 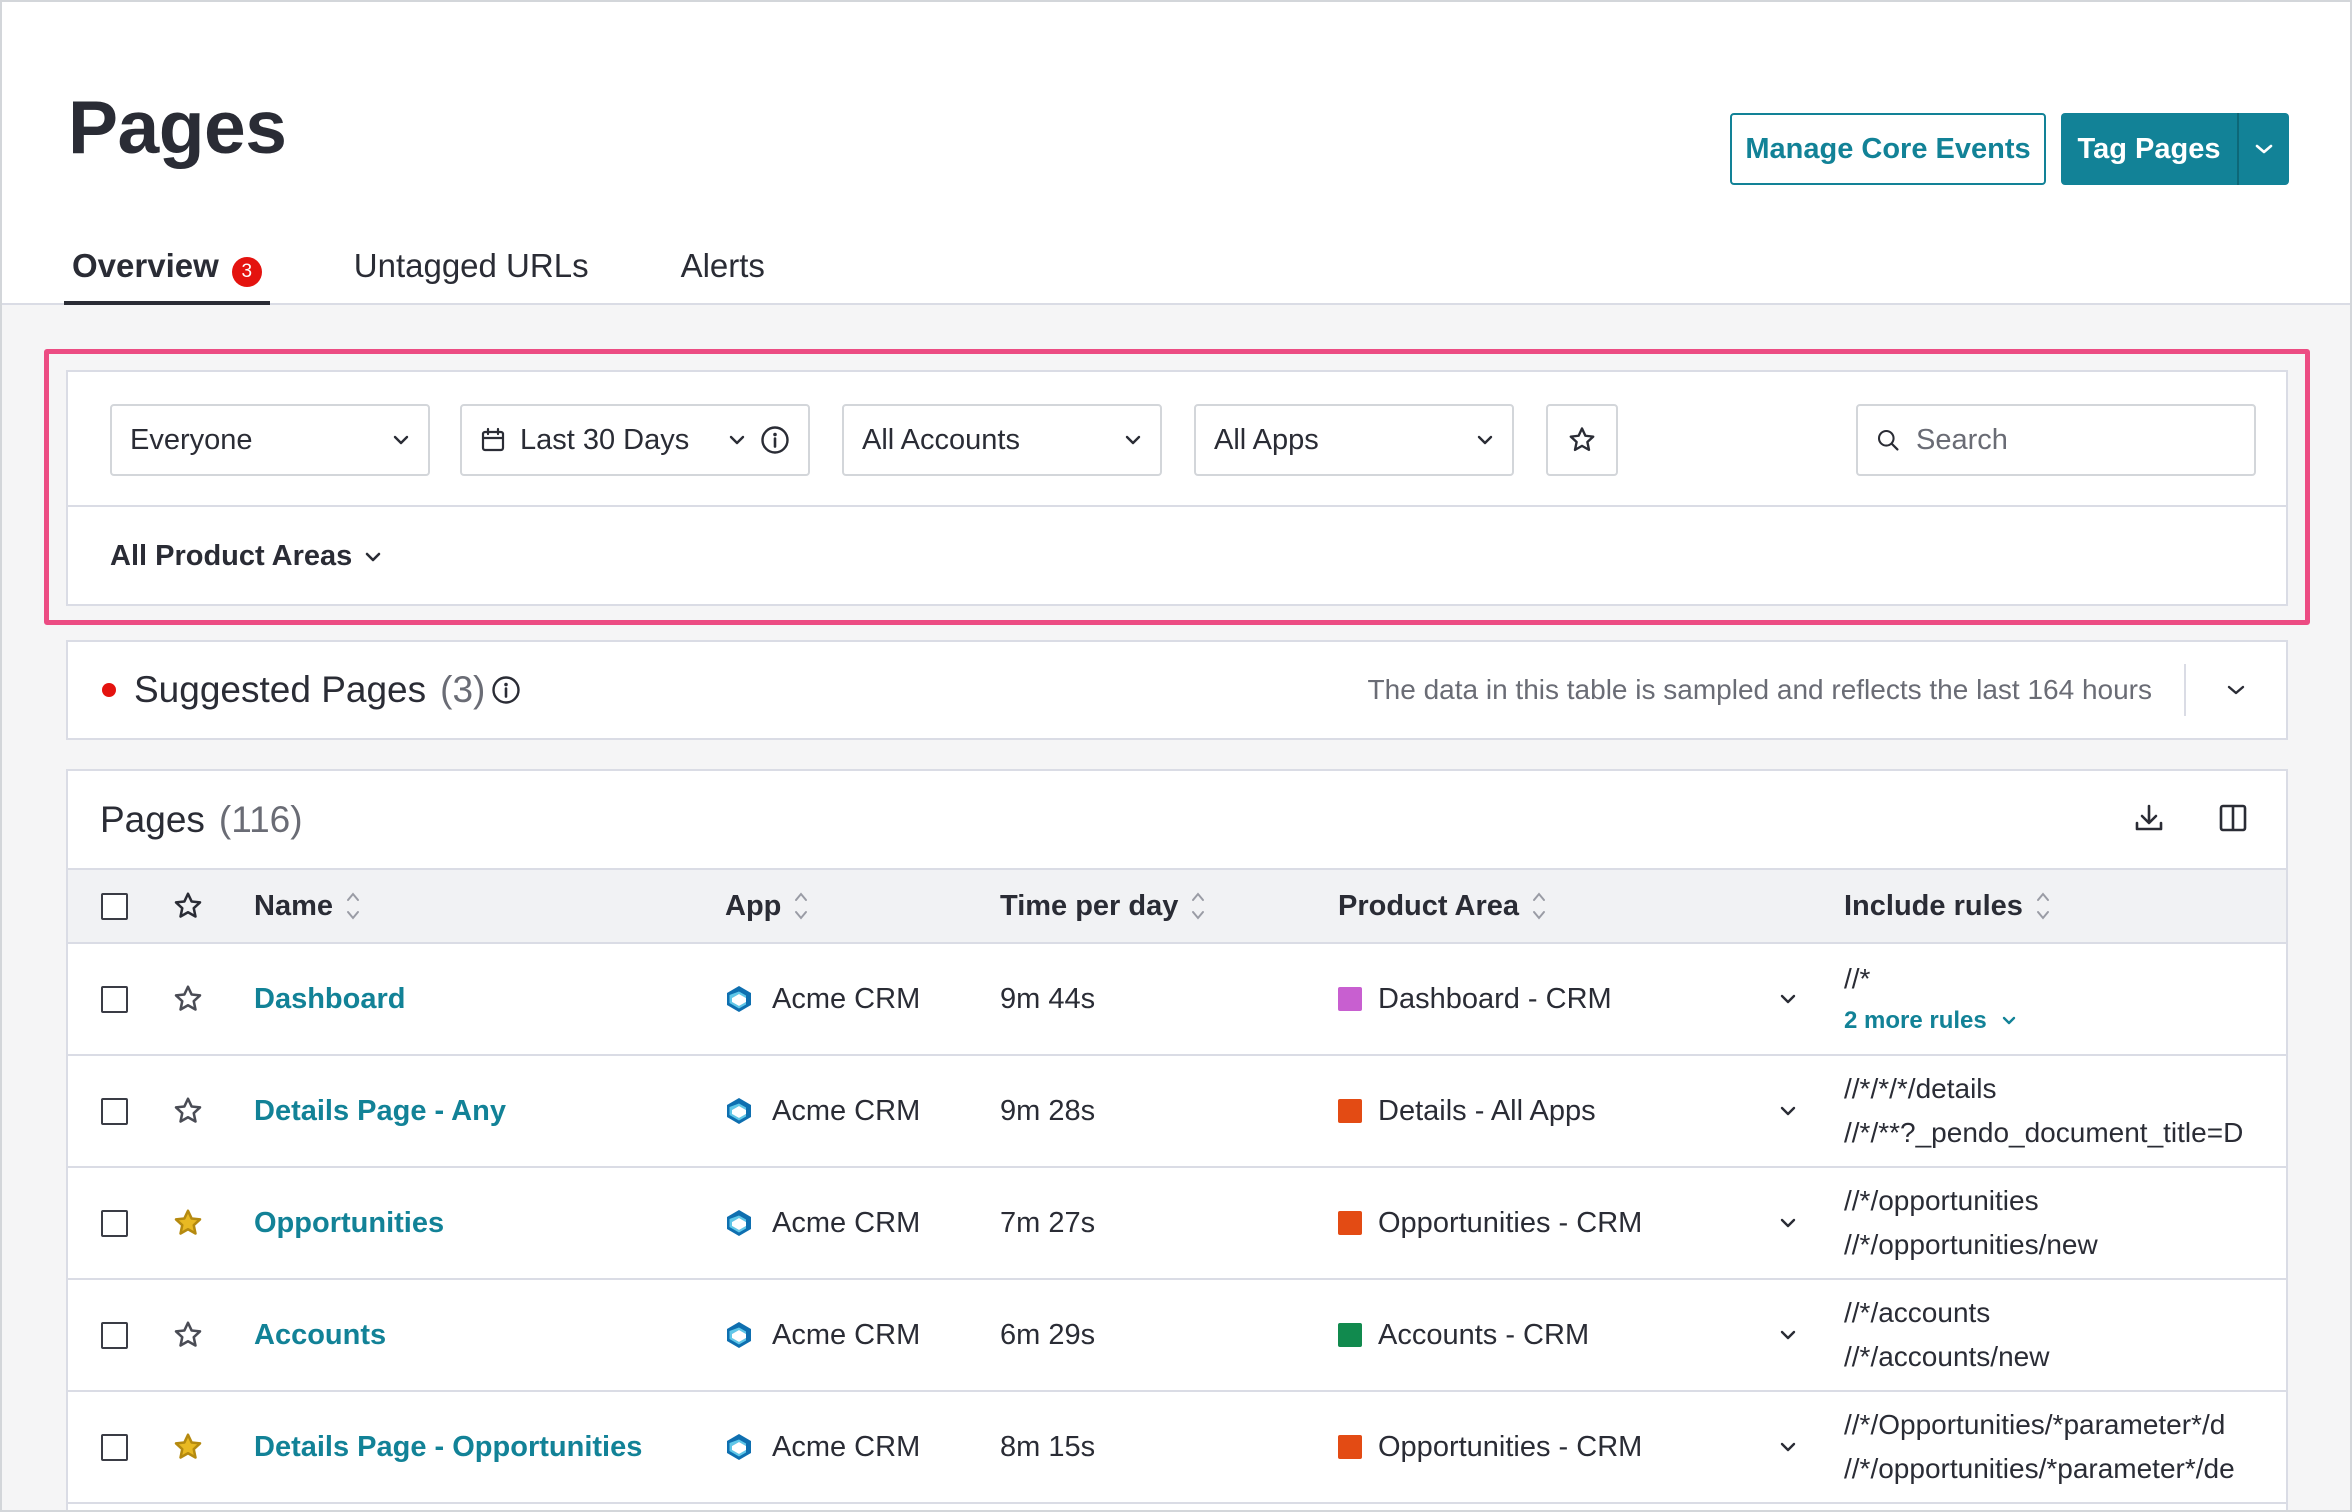 What do you see at coordinates (1941, 1200) in the screenshot?
I see `include-rule: //*/opportunities` at bounding box center [1941, 1200].